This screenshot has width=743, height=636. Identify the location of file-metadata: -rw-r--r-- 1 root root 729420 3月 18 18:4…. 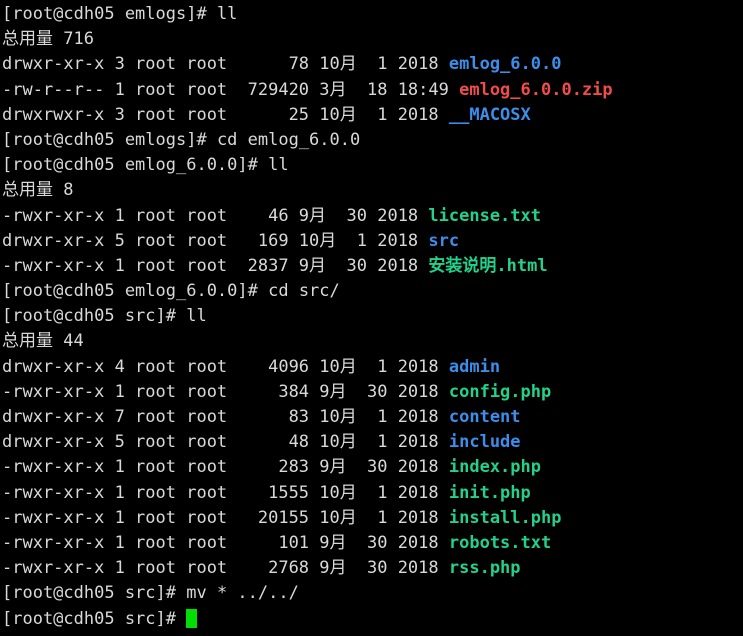
(231, 89).